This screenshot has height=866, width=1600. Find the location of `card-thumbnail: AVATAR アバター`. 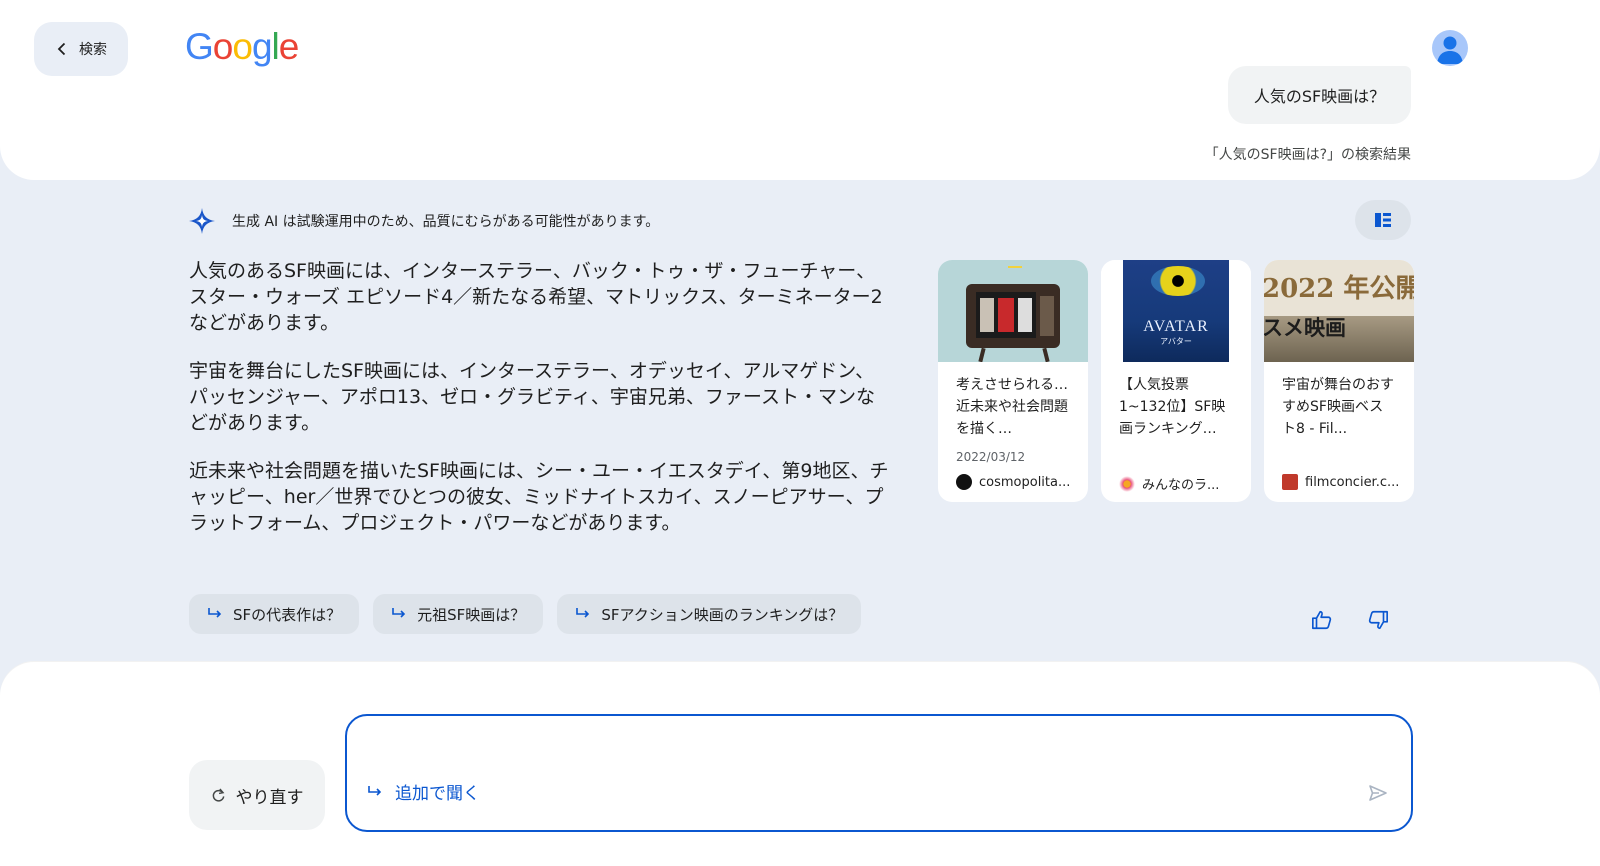

card-thumbnail: AVATAR アバター is located at coordinates (1176, 311).